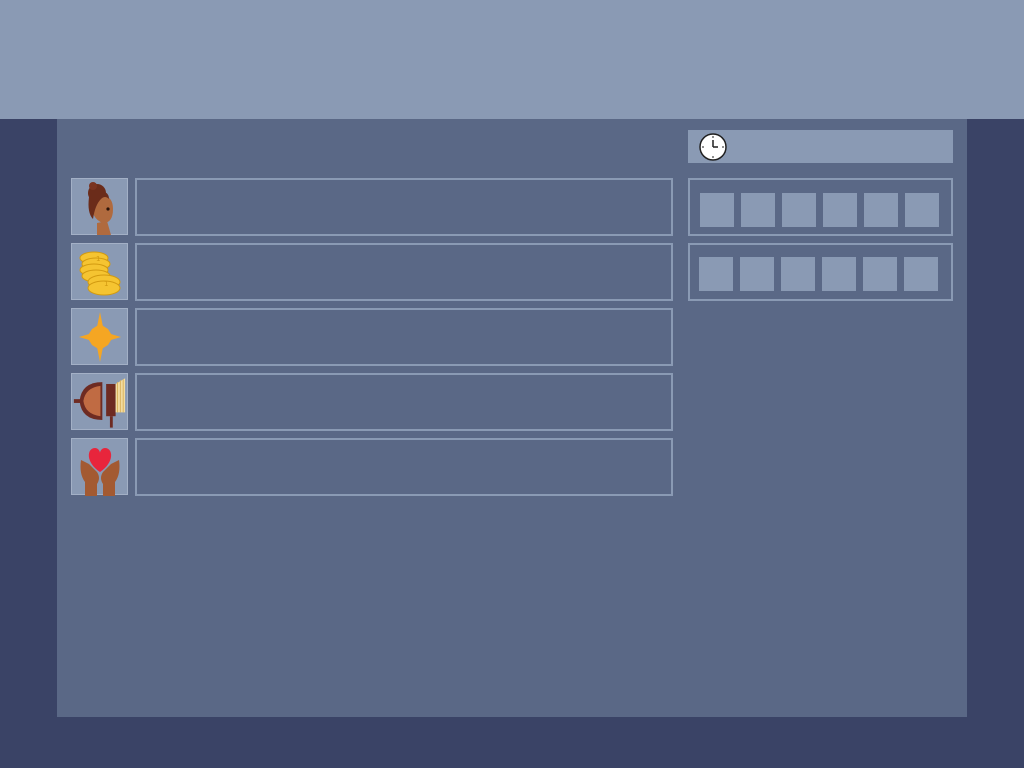 The image size is (1024, 768). I want to click on star-stat-bar, so click(404, 337).